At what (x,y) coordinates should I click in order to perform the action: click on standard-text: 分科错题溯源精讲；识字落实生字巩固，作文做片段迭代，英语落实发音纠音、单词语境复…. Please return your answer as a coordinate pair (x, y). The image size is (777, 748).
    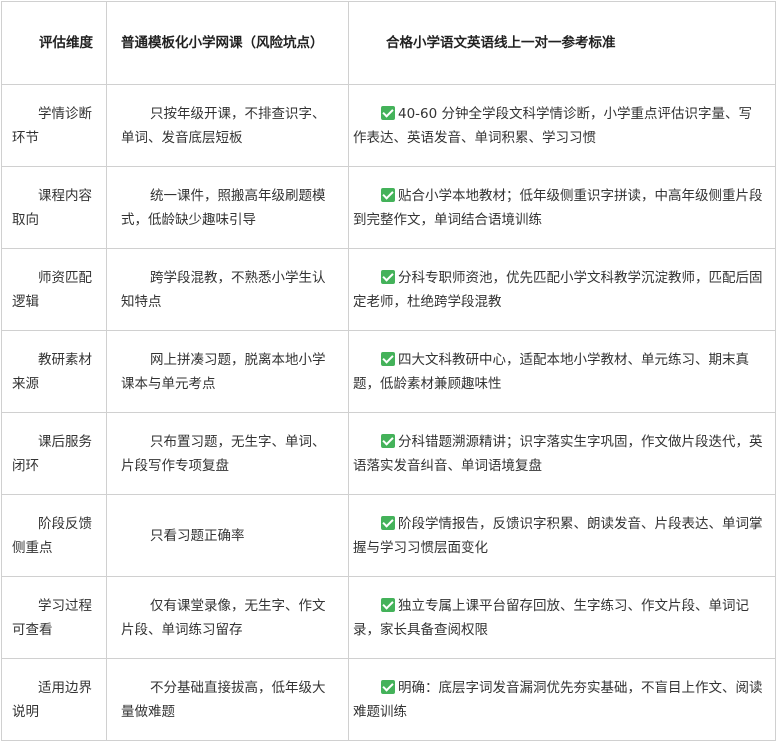
    Looking at the image, I should click on (558, 453).